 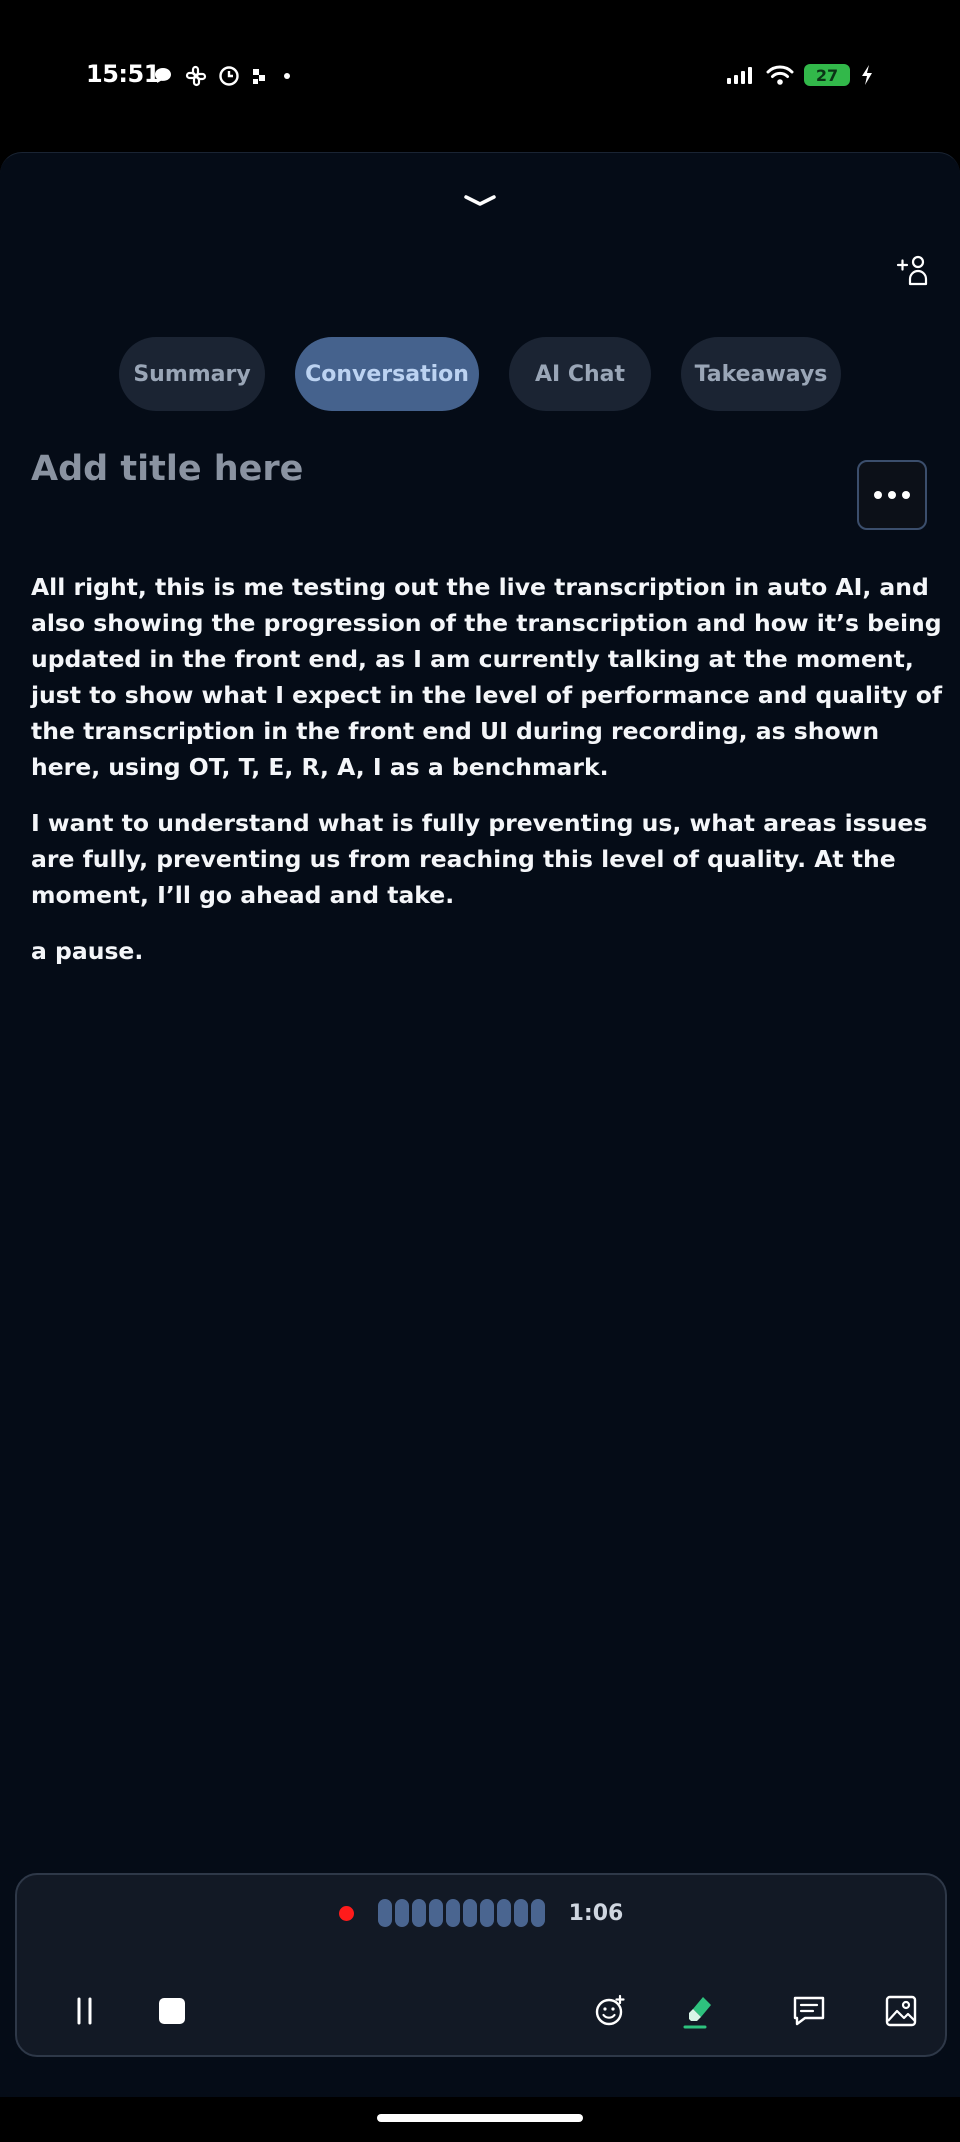 I want to click on chevron-down-icon, so click(x=480, y=201).